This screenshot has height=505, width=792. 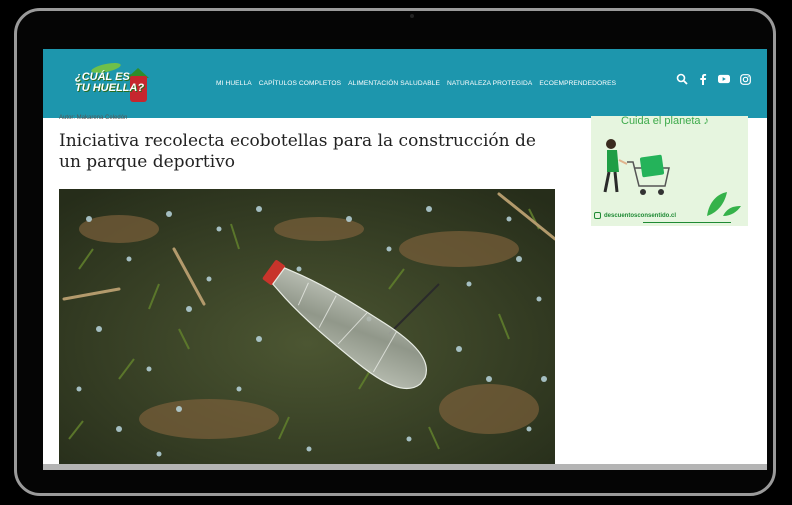 I want to click on ad-handle: descuentosconsentido.cl, so click(x=640, y=215).